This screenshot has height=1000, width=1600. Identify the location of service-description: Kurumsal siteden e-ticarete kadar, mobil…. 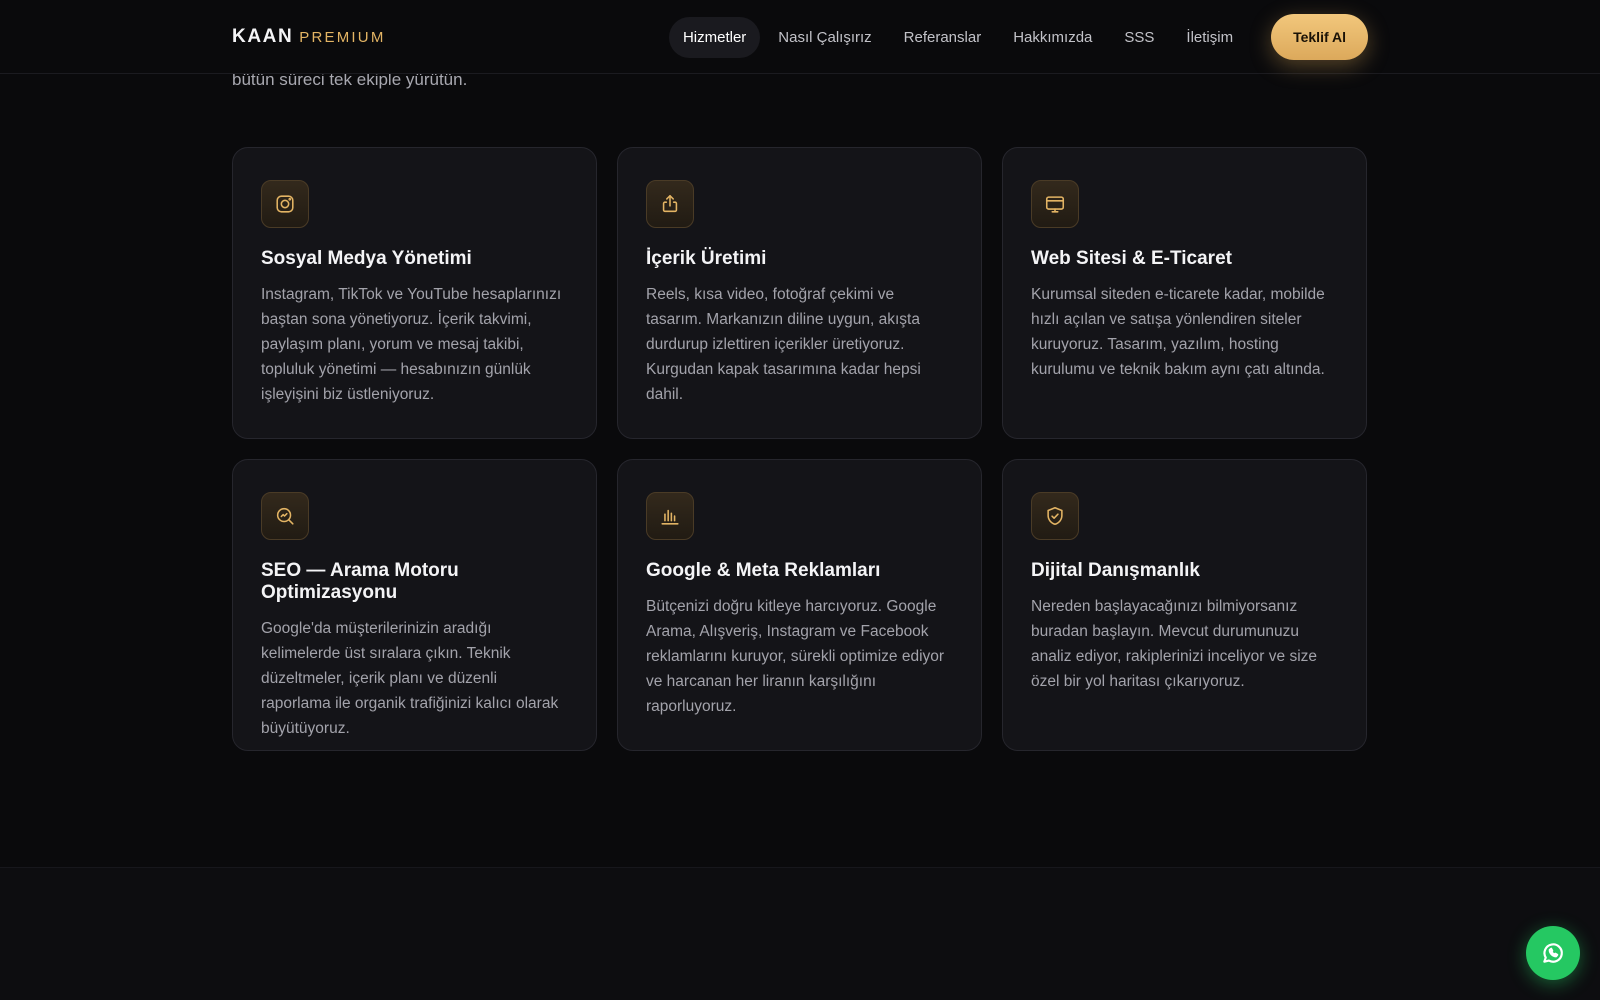
(1178, 332).